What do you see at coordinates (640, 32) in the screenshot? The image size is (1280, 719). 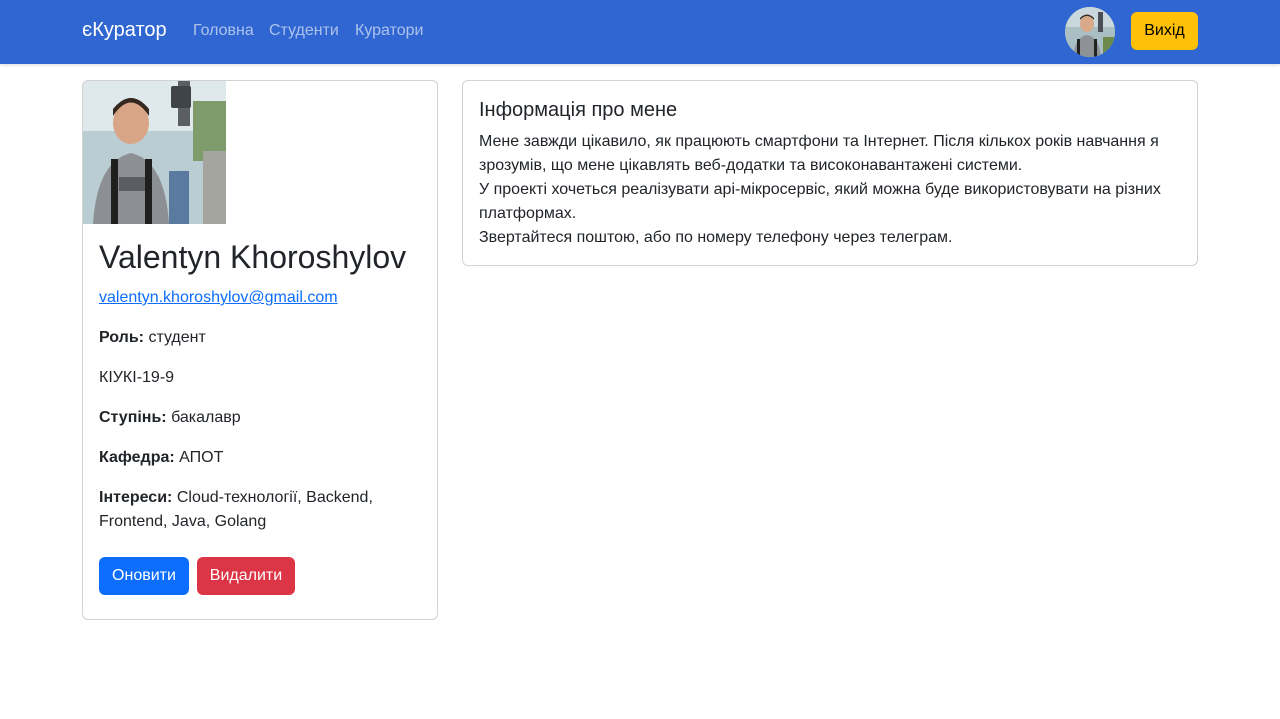 I see `top-navbar: єКуратор Головна Студенти Куратори Вихід` at bounding box center [640, 32].